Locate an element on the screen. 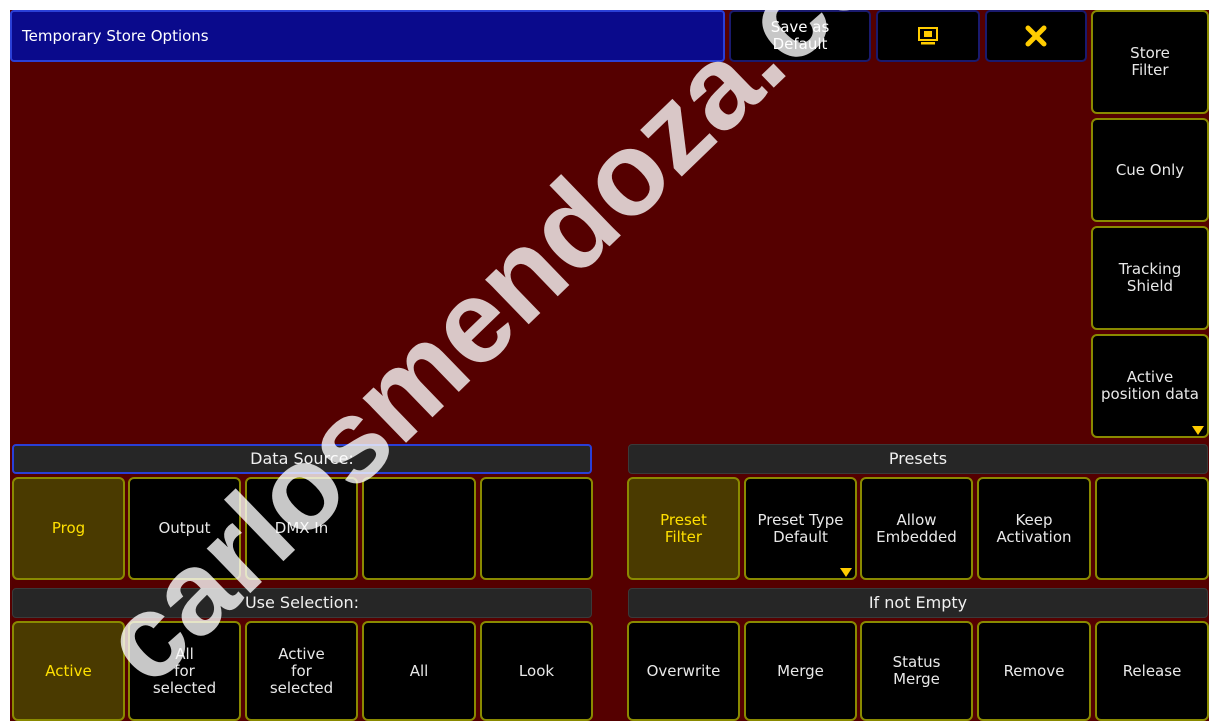  preset-type-default-button: Preset Type Default is located at coordinates (800, 528).